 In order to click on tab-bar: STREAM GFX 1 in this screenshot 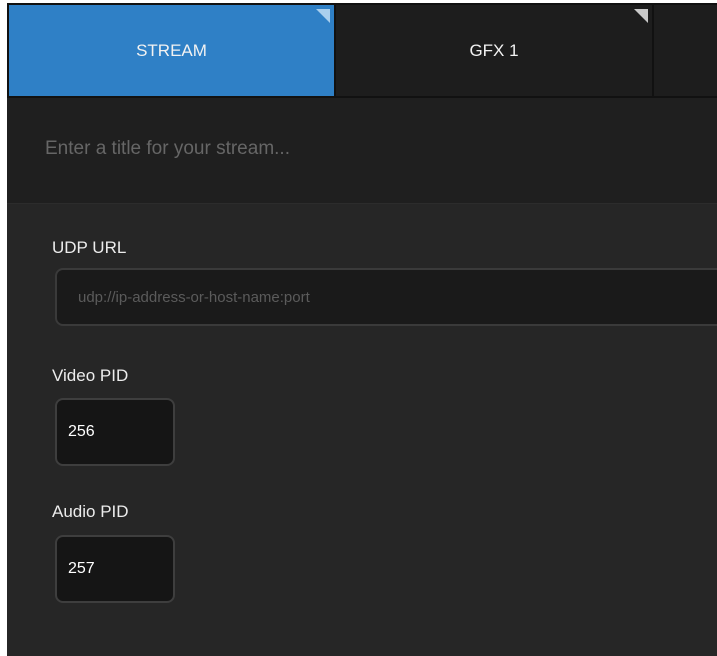, I will do `click(362, 50)`.